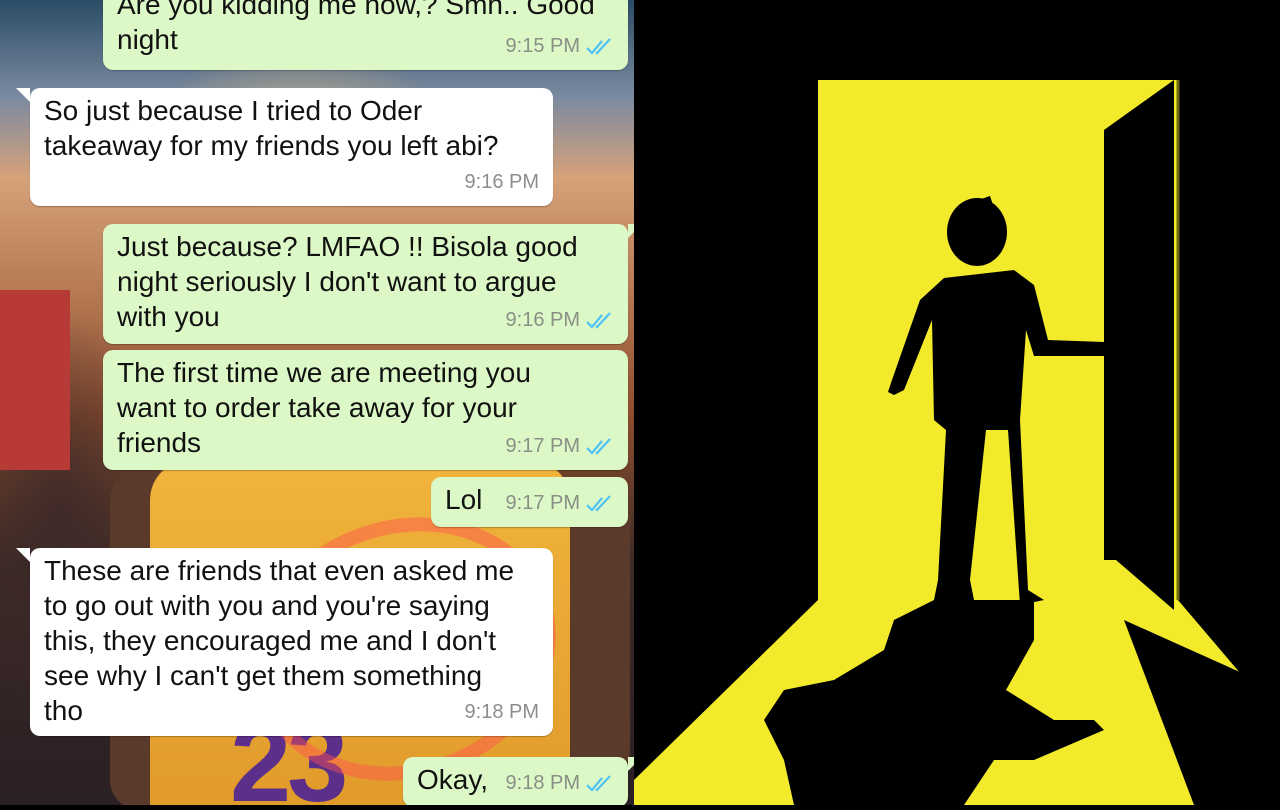 Image resolution: width=1280 pixels, height=810 pixels. What do you see at coordinates (35, 380) in the screenshot?
I see `background-decor` at bounding box center [35, 380].